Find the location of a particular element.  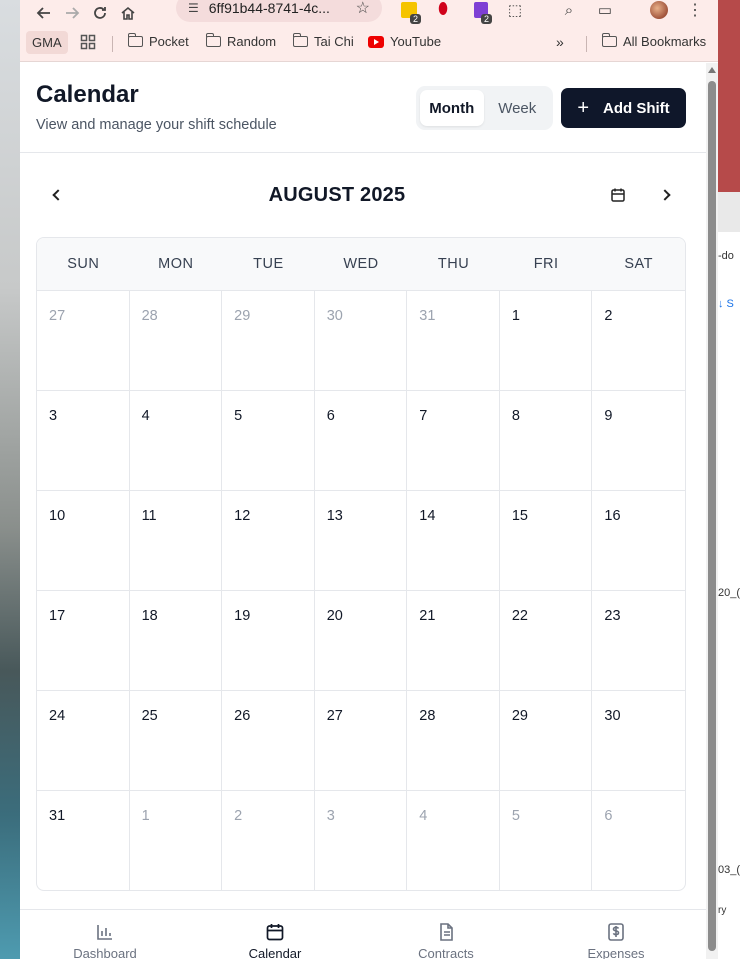

bookmark-pocket: Pocket is located at coordinates (158, 41).